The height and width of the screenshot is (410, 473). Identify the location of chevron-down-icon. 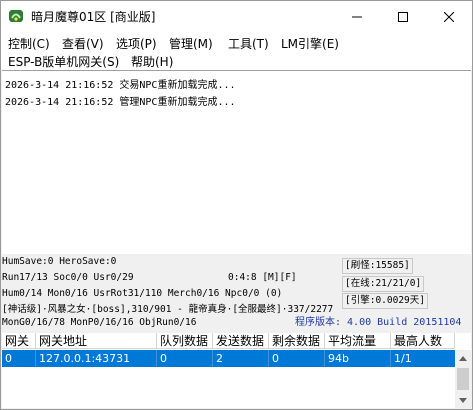
(463, 400).